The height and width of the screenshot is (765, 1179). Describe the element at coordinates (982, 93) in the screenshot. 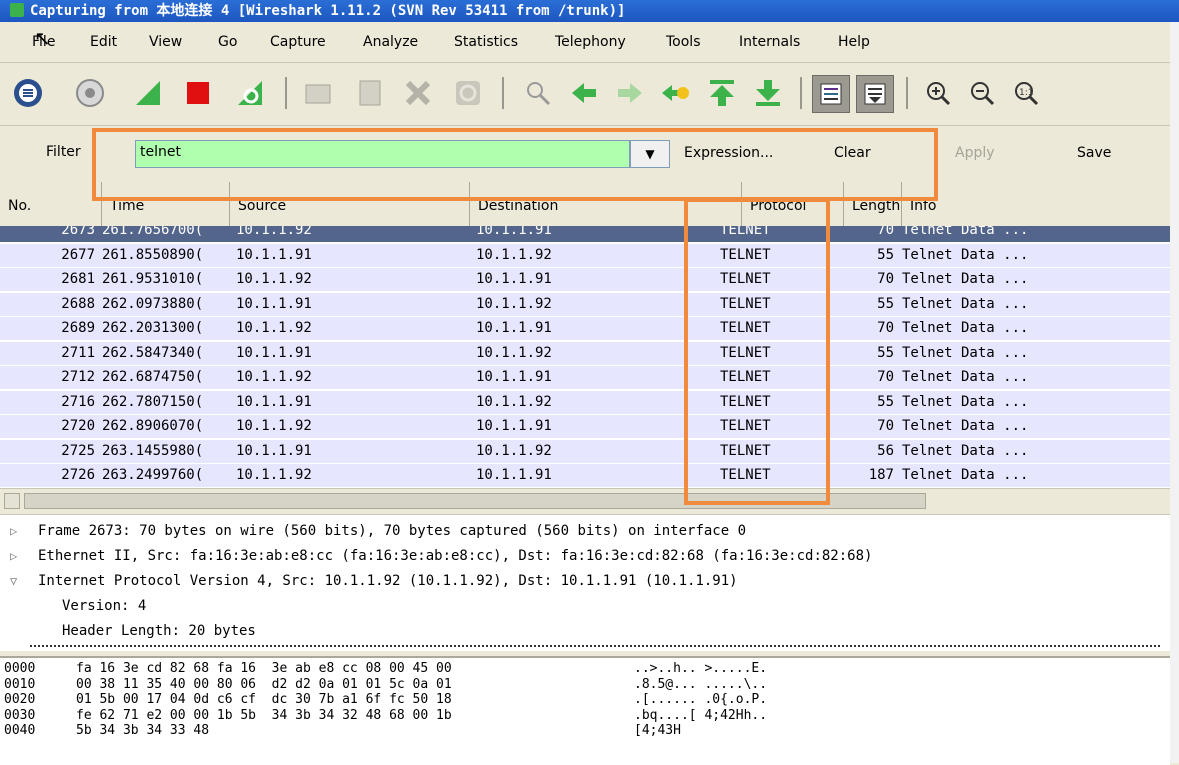

I see `zoom-out-icon` at that location.